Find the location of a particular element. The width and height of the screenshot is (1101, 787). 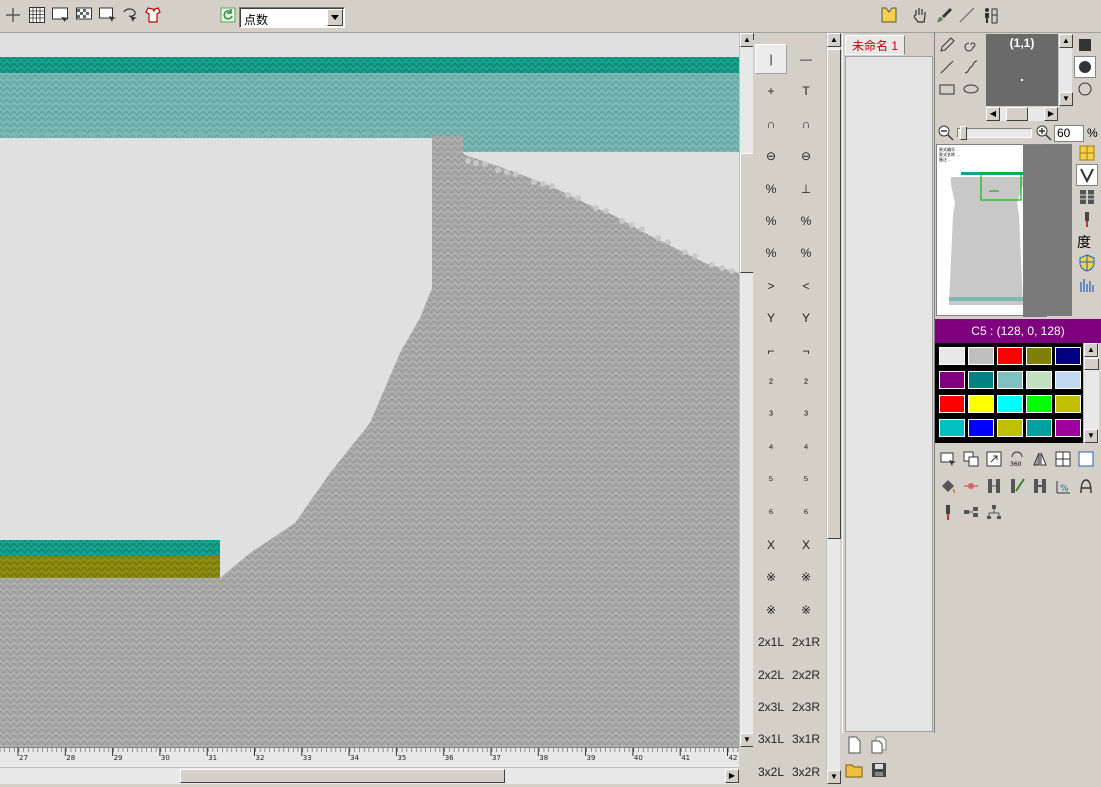

resize-icon is located at coordinates (994, 459).